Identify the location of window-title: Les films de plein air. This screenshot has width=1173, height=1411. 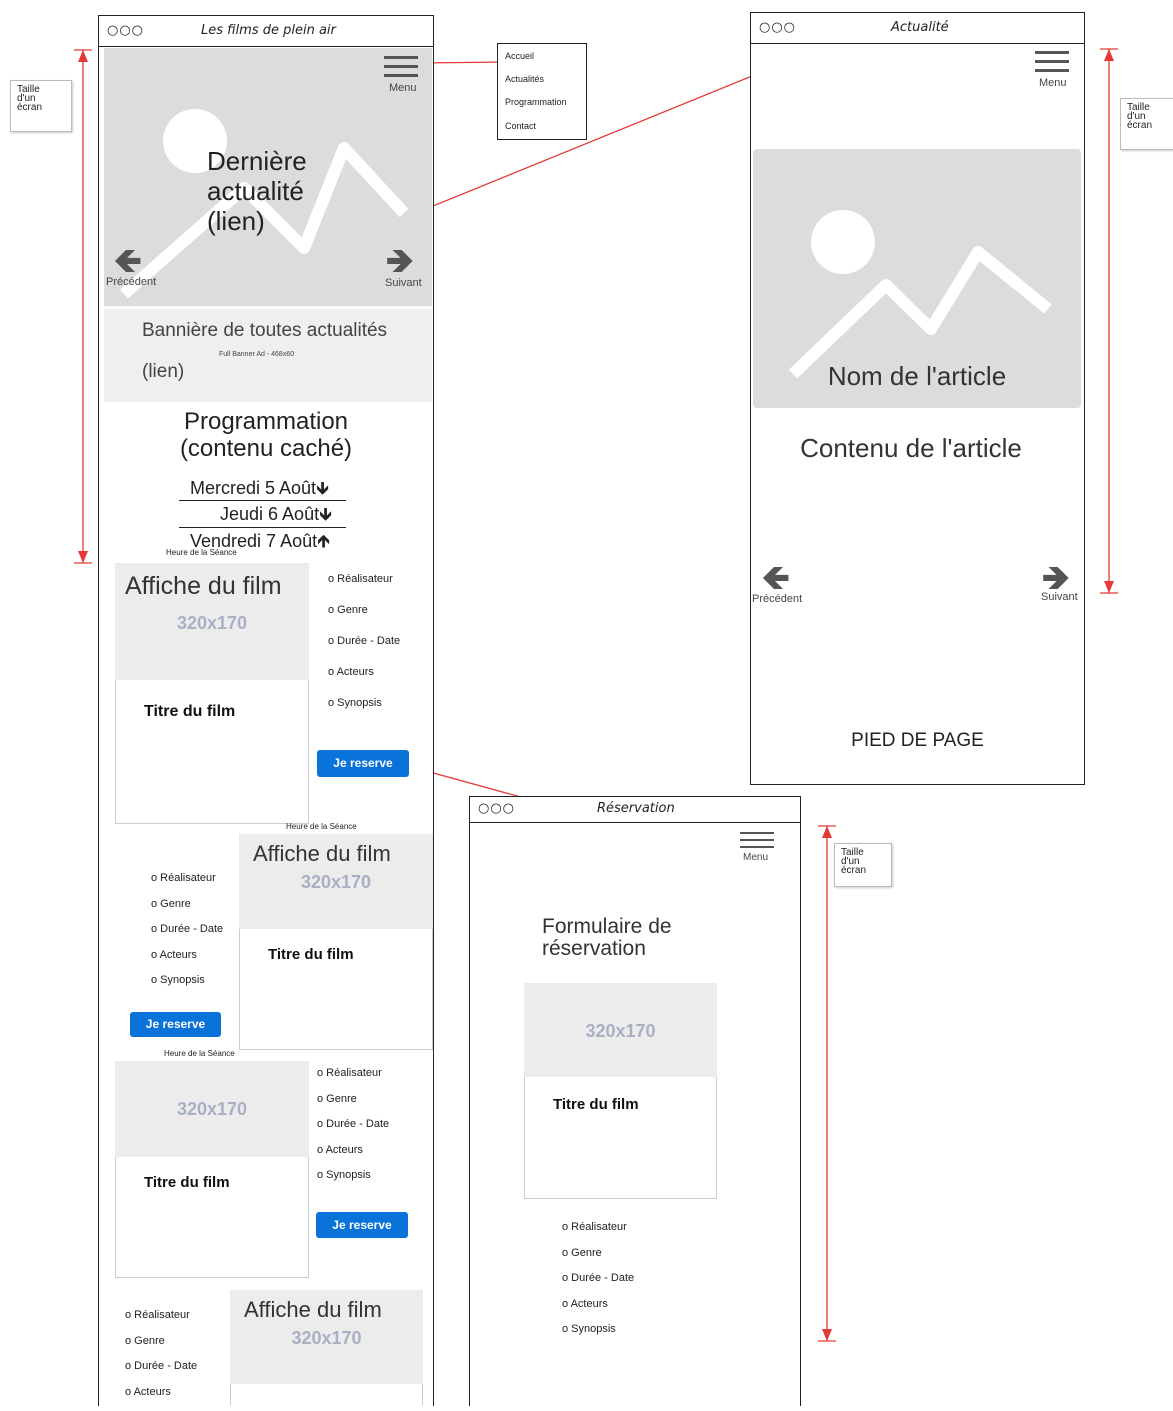
(268, 30).